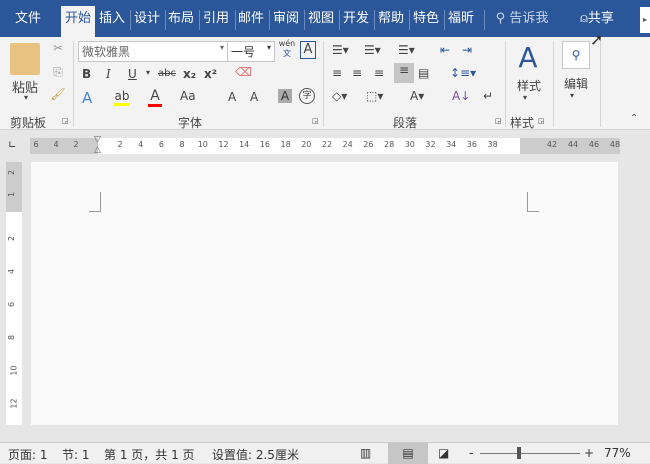  Describe the element at coordinates (498, 121) in the screenshot. I see `paragraph-launcher-icon: ◲` at that location.